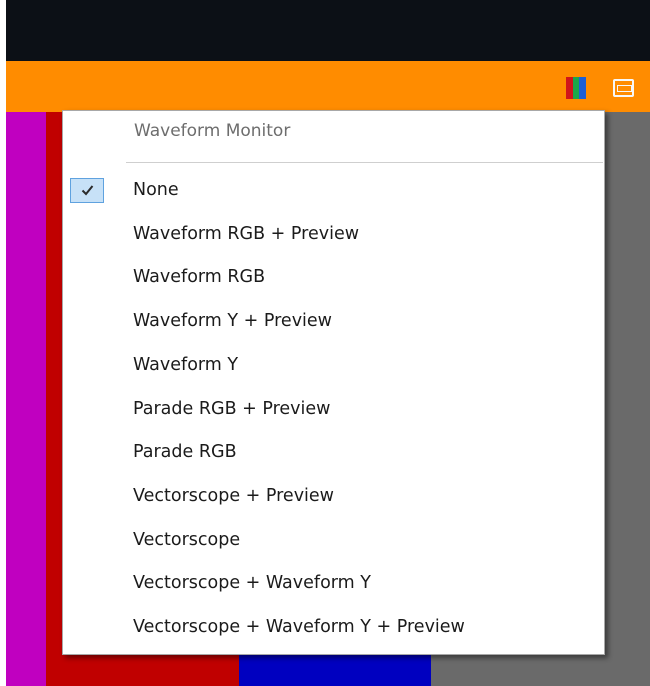 The width and height of the screenshot is (650, 686). I want to click on menu-item-label: Parade RGB + Preview, so click(232, 408).